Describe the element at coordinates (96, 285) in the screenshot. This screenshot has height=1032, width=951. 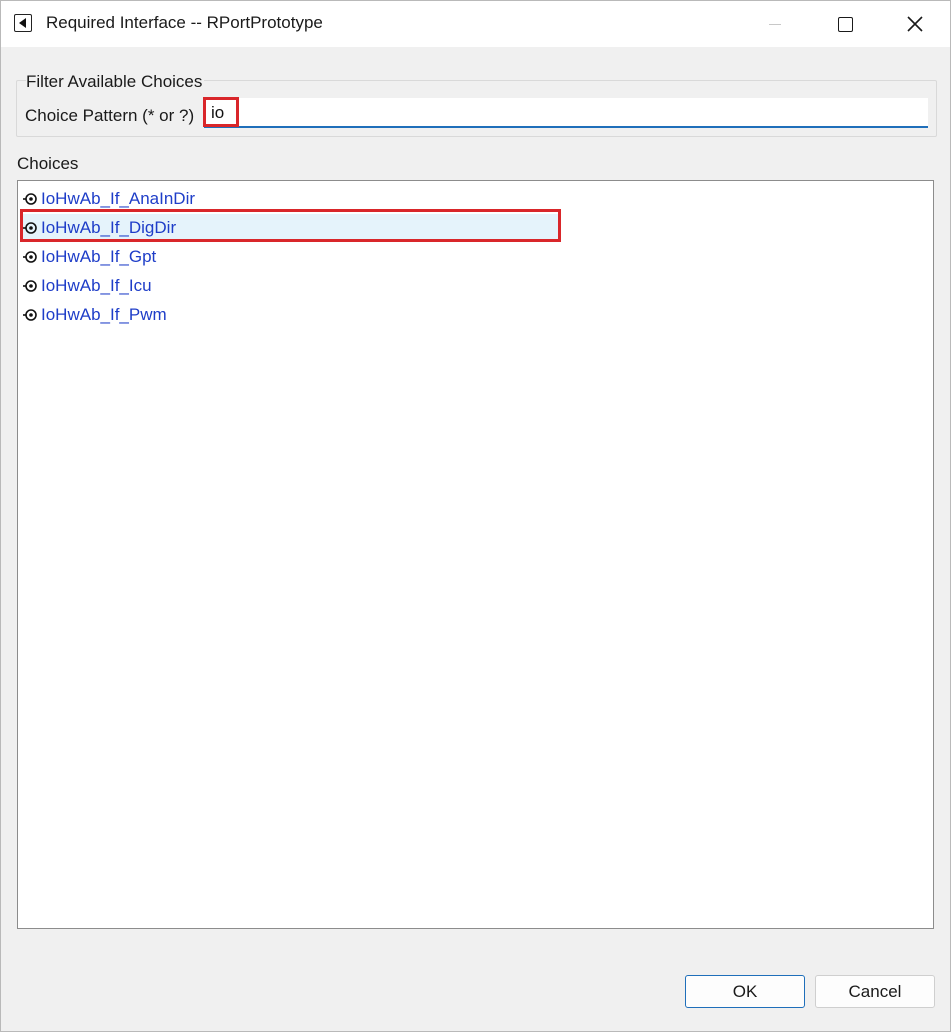
I see `list-item-label: IoHwAb_If_Icu` at that location.